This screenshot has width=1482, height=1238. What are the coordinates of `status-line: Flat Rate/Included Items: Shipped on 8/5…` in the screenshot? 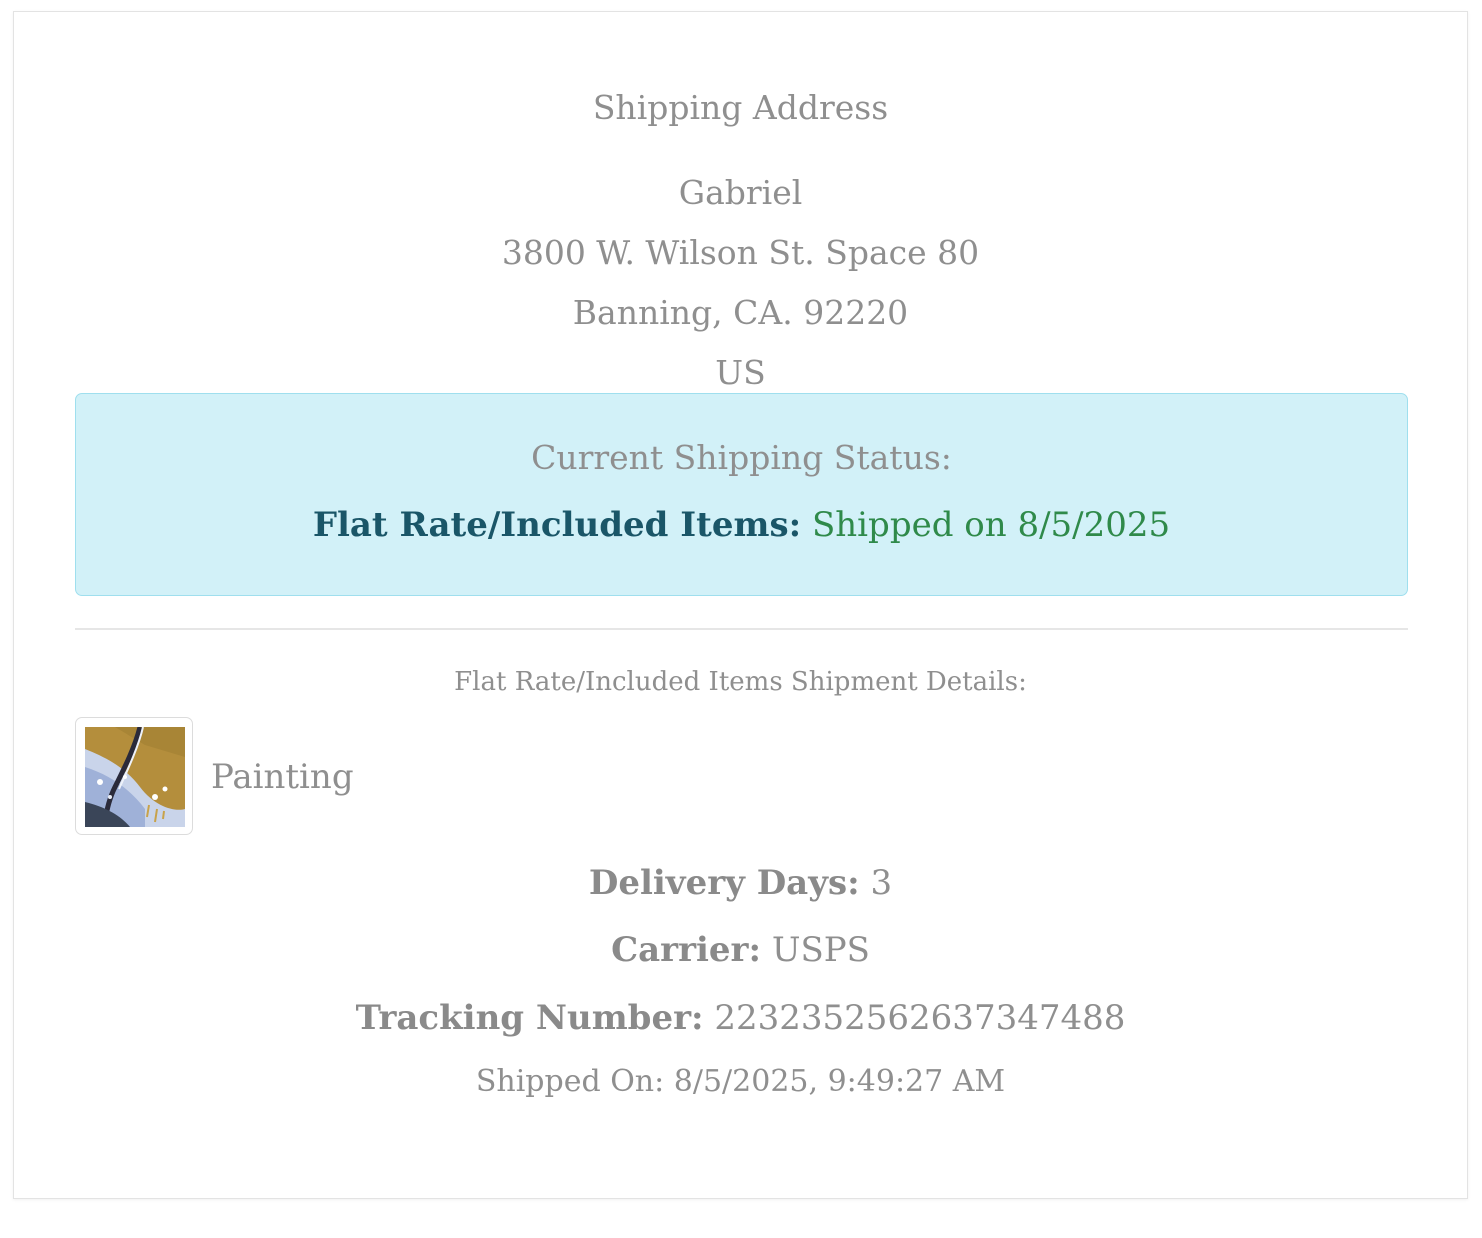 It's located at (741, 525).